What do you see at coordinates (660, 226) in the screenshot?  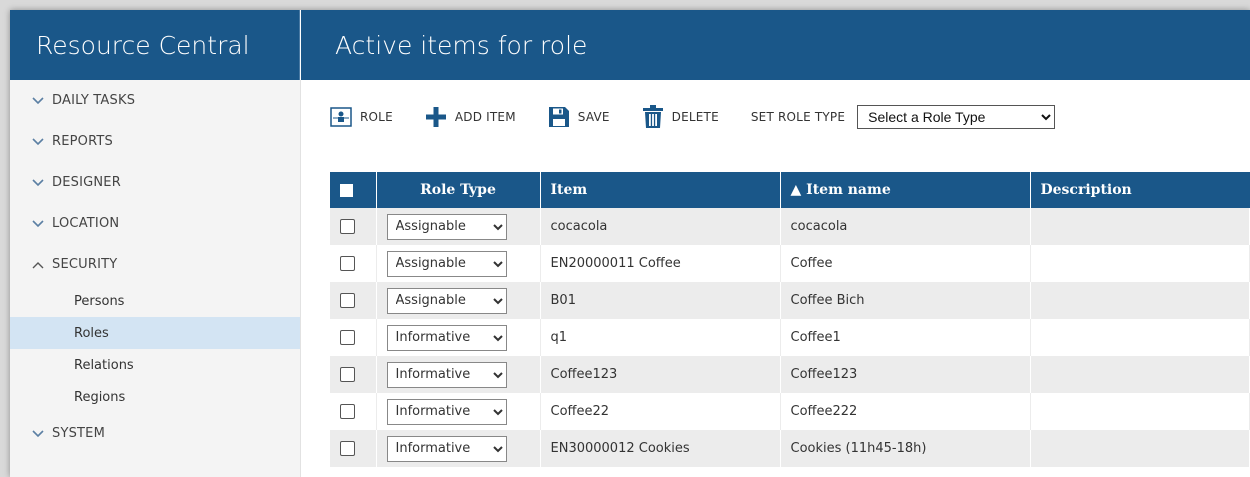 I see `item-cell: cocacola` at bounding box center [660, 226].